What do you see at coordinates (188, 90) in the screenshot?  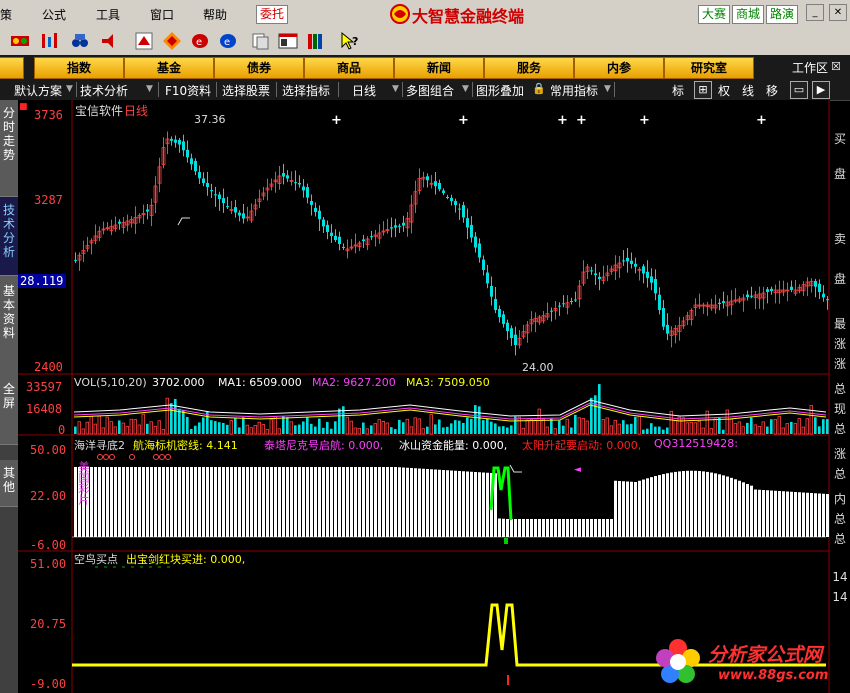 I see `f10-button: F10资料` at bounding box center [188, 90].